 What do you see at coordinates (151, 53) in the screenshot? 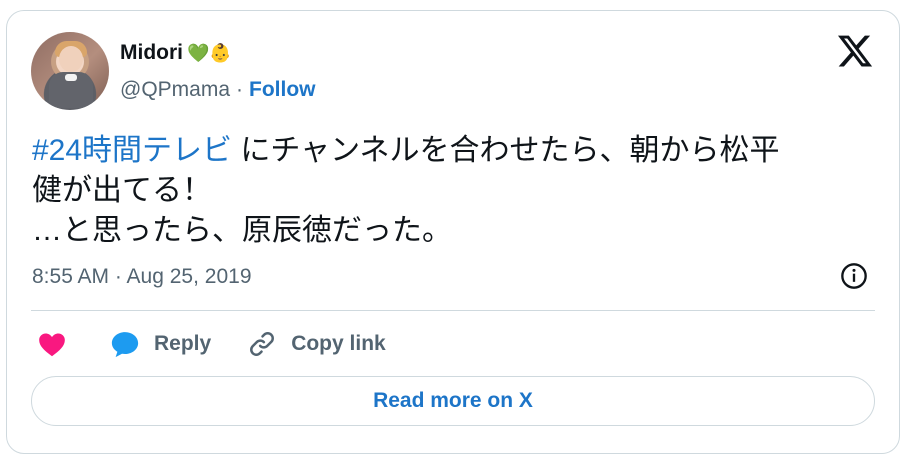
I see `author-name: Midori` at bounding box center [151, 53].